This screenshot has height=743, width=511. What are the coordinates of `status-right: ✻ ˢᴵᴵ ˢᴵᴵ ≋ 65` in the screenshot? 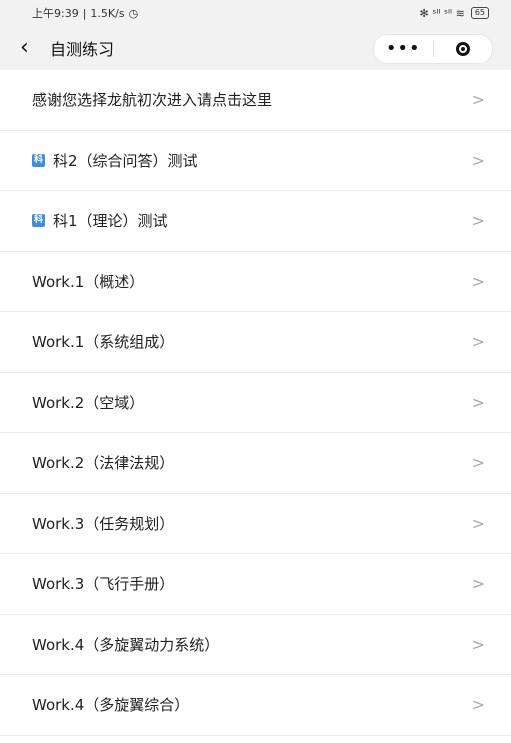 It's located at (454, 13).